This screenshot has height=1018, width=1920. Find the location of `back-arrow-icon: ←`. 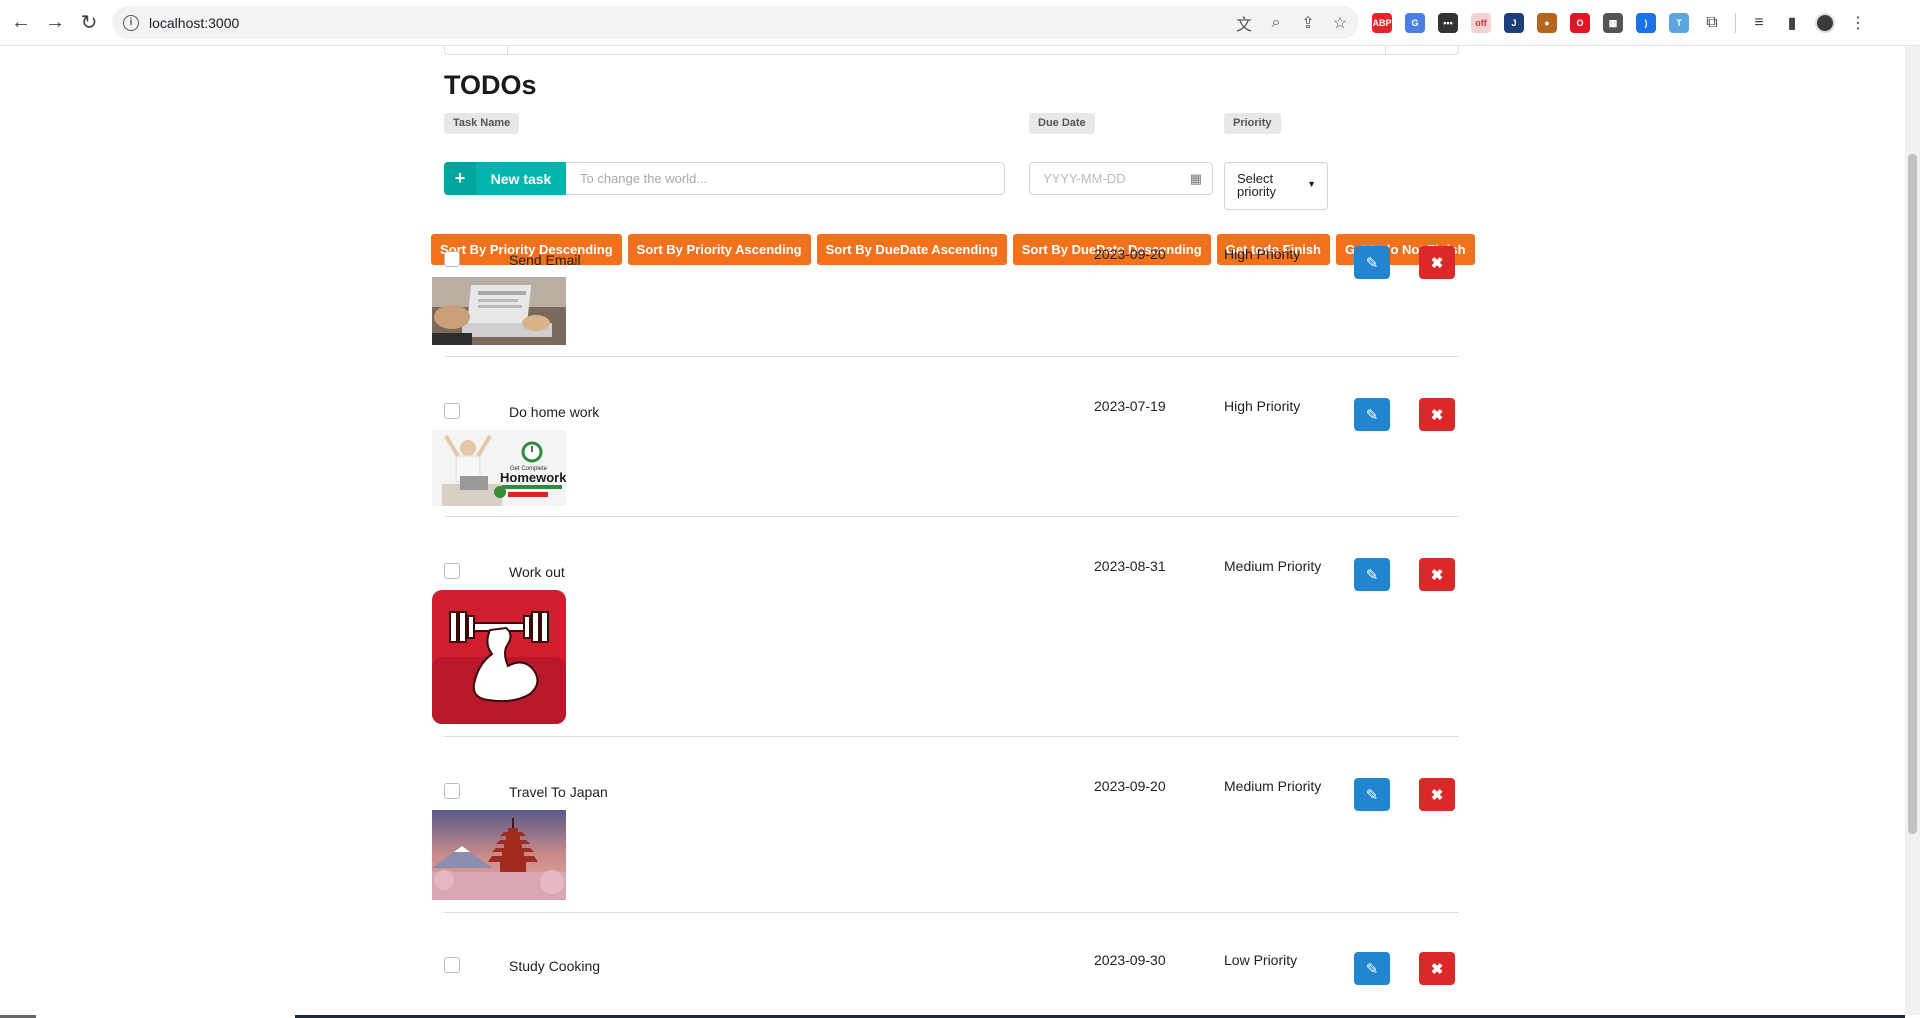

back-arrow-icon: ← is located at coordinates (21, 23).